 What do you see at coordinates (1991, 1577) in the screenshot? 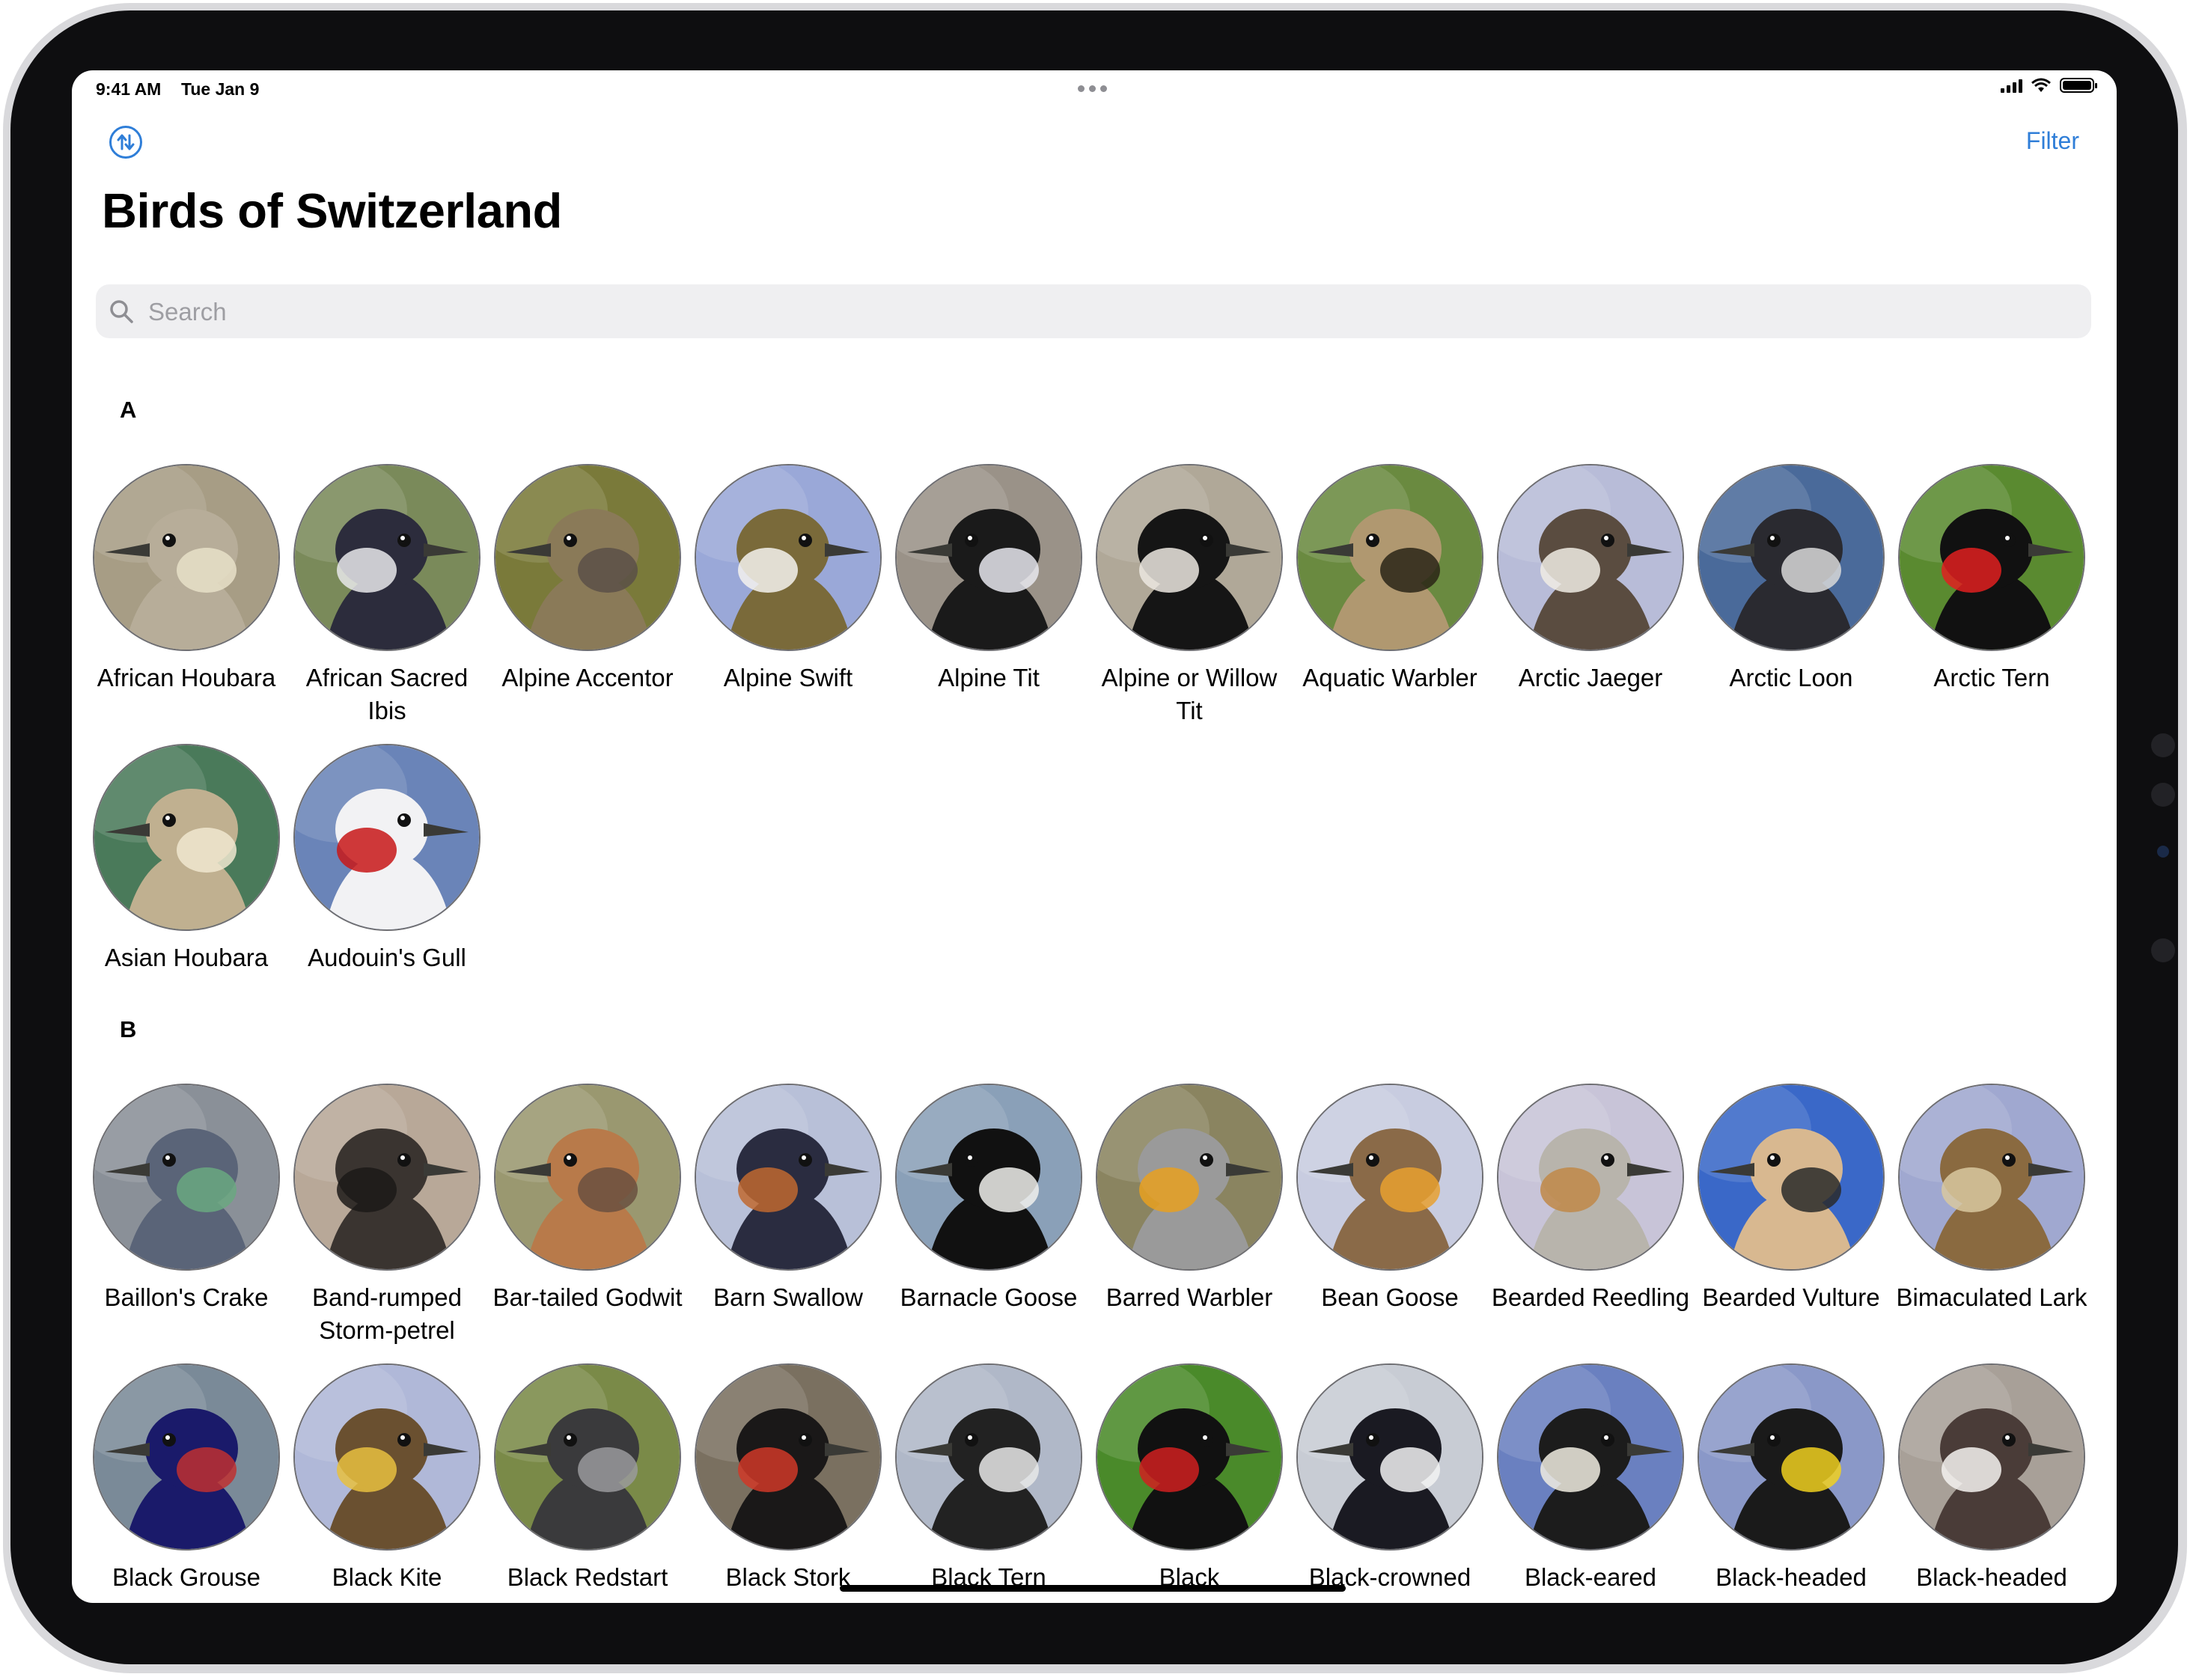
I see `bird-name: Black-headed` at bounding box center [1991, 1577].